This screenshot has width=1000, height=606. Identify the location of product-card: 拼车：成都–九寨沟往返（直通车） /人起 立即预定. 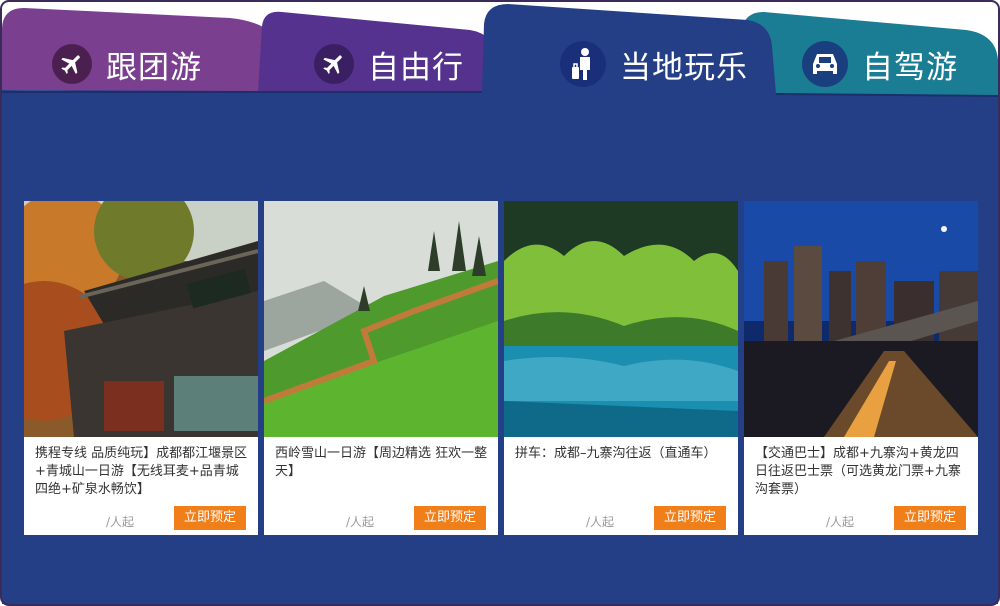
(621, 368).